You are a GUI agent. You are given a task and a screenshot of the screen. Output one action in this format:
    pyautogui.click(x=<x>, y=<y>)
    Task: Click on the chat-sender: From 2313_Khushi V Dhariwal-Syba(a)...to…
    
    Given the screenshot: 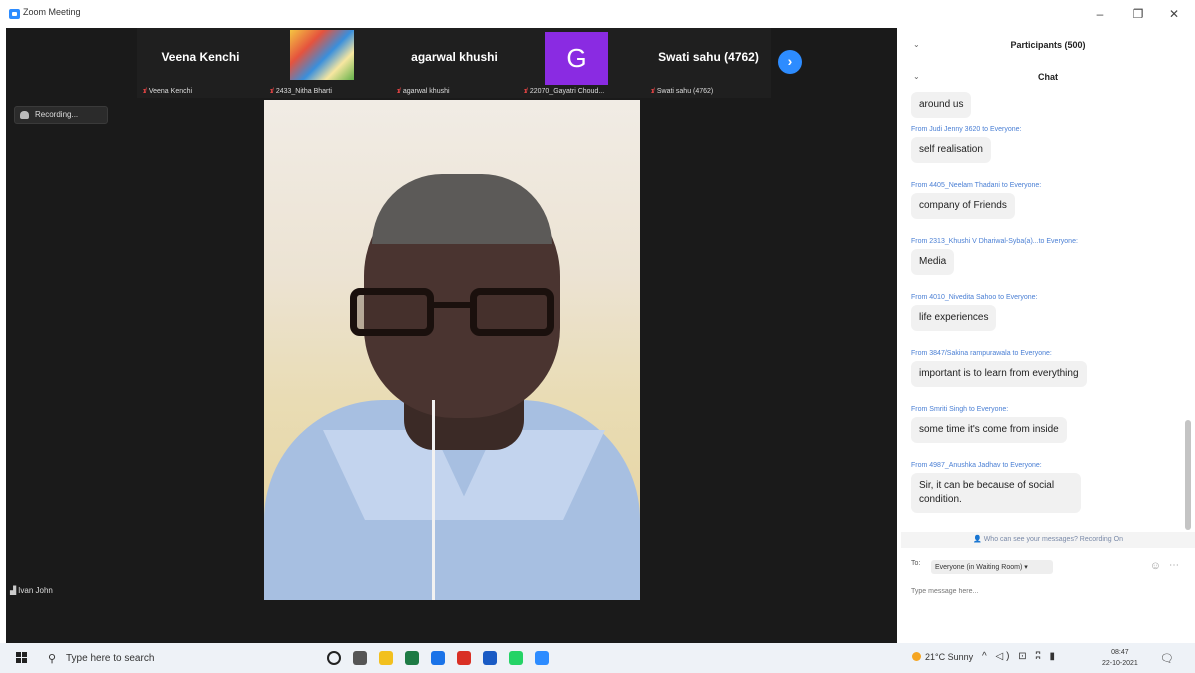 What is the action you would take?
    pyautogui.click(x=994, y=241)
    